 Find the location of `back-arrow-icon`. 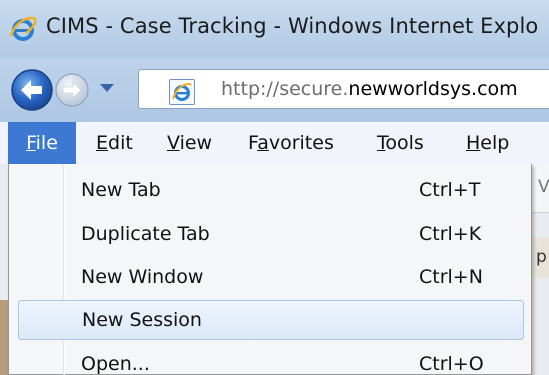

back-arrow-icon is located at coordinates (32, 90).